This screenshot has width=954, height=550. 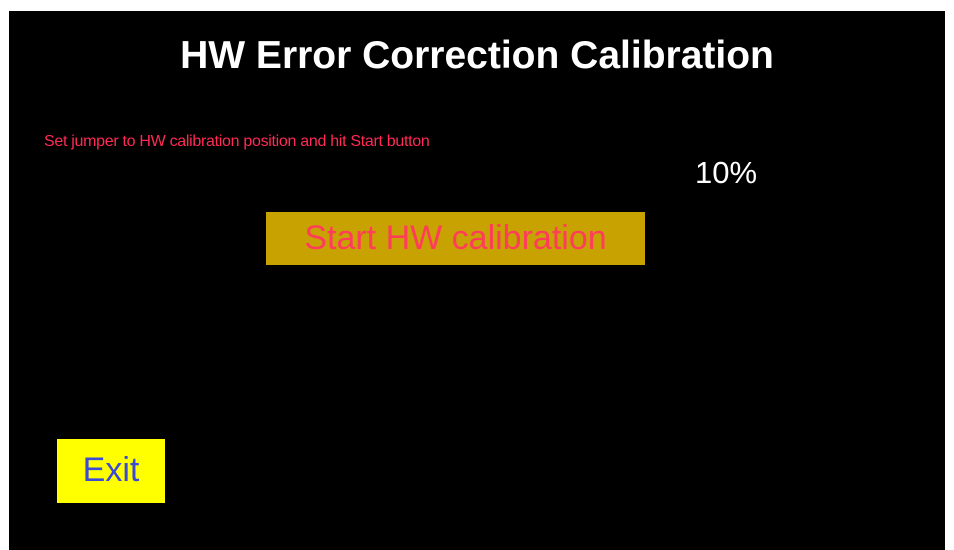 I want to click on start-hw-calibration-button: Start HW calibration, so click(x=455, y=238).